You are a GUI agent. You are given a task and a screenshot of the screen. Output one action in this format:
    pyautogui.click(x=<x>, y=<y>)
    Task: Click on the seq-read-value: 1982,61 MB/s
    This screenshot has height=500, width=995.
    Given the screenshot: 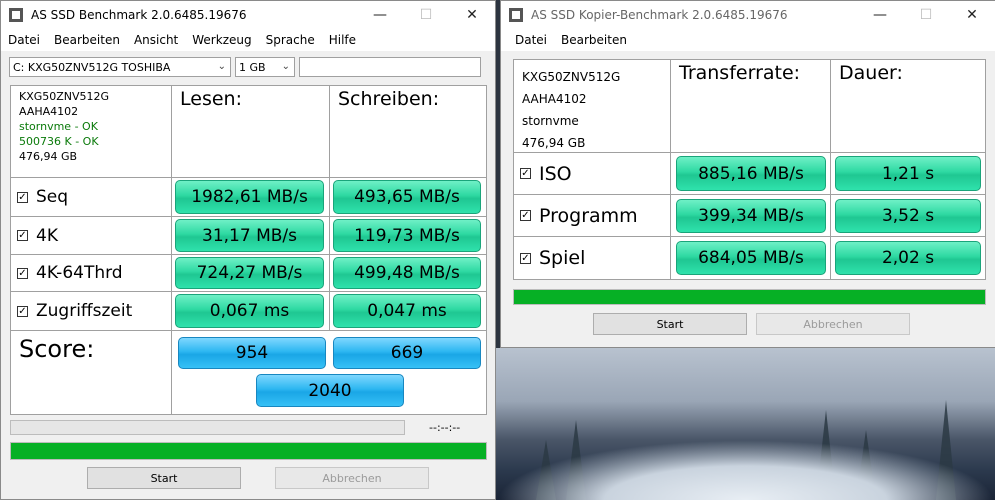 What is the action you would take?
    pyautogui.click(x=249, y=197)
    